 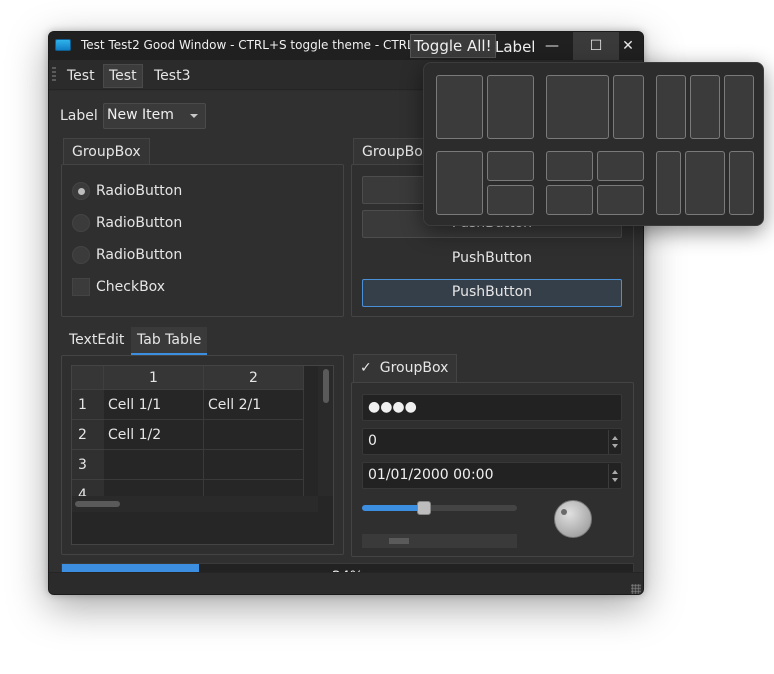 I want to click on checkbox, so click(x=81, y=287).